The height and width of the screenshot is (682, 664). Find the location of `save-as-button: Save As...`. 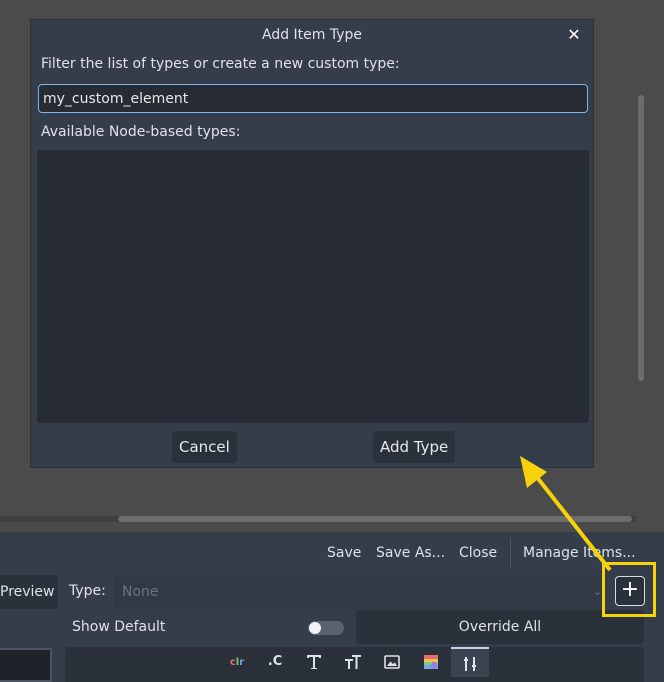

save-as-button: Save As... is located at coordinates (410, 553).